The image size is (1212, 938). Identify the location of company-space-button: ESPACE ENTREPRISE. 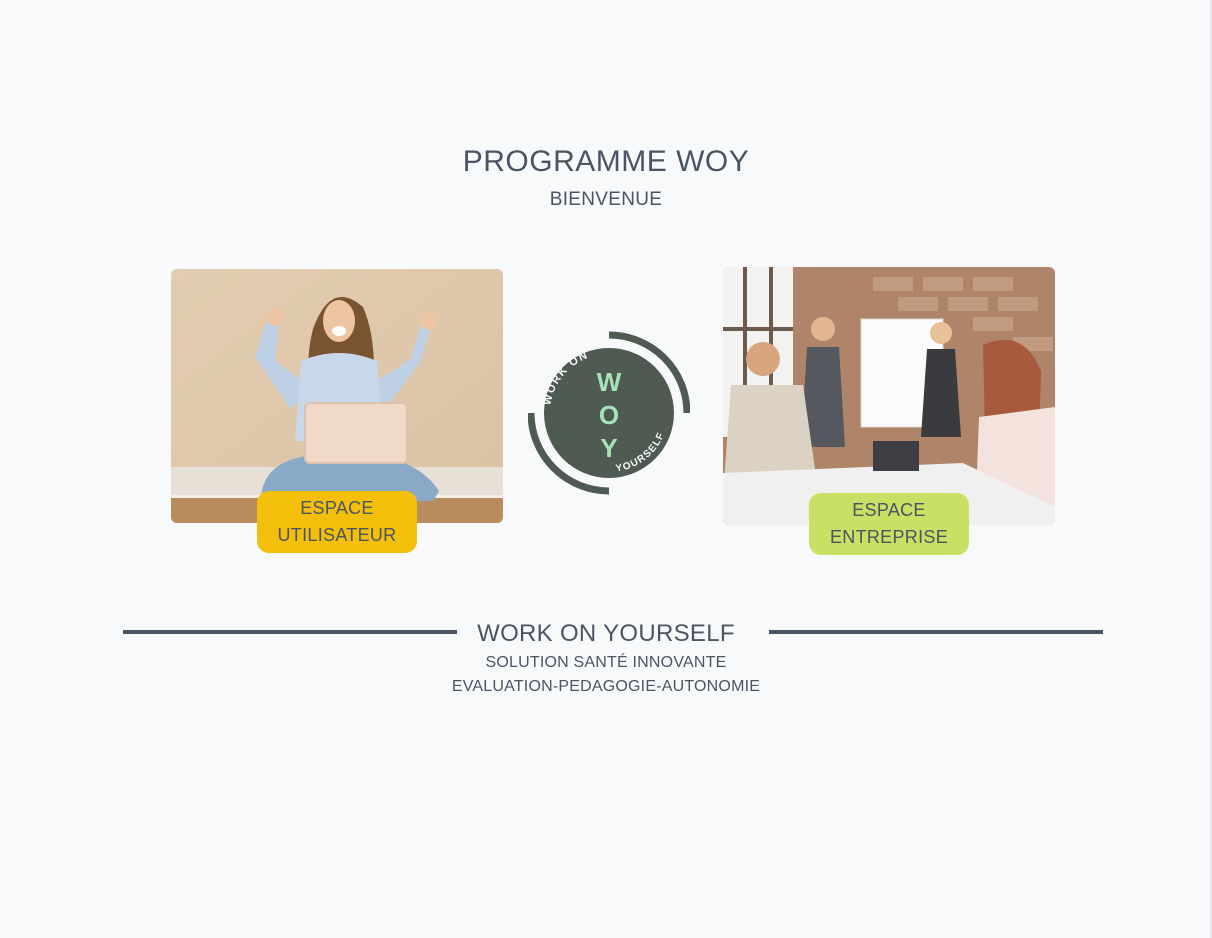
(889, 524).